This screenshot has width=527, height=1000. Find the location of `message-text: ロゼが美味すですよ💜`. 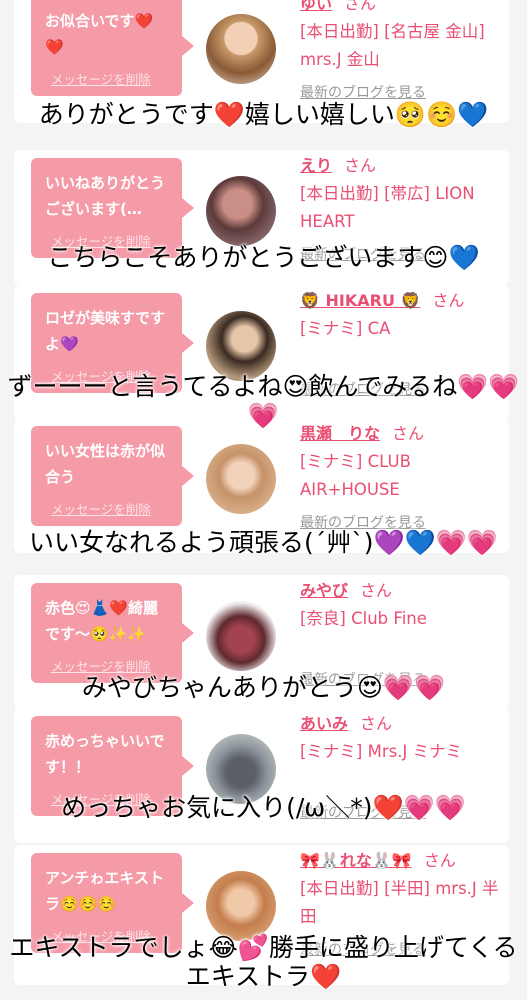

message-text: ロゼが美味すですよ💜 is located at coordinates (105, 331).